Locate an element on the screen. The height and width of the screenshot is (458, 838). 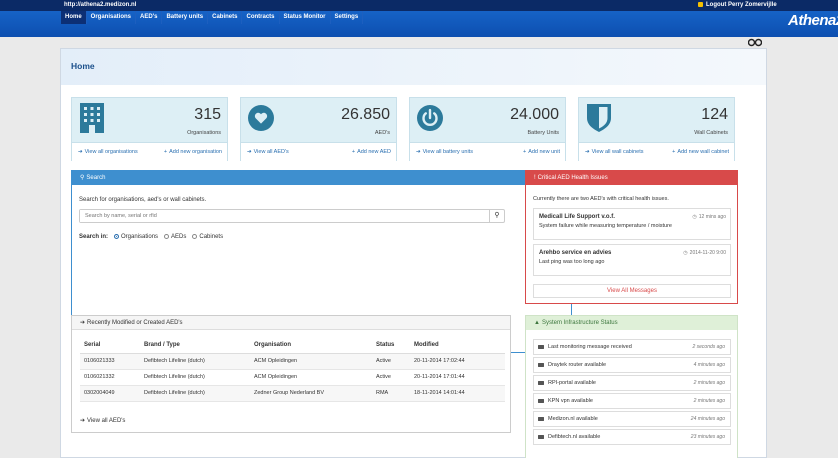
nav-contracts: Contracts is located at coordinates (261, 17).